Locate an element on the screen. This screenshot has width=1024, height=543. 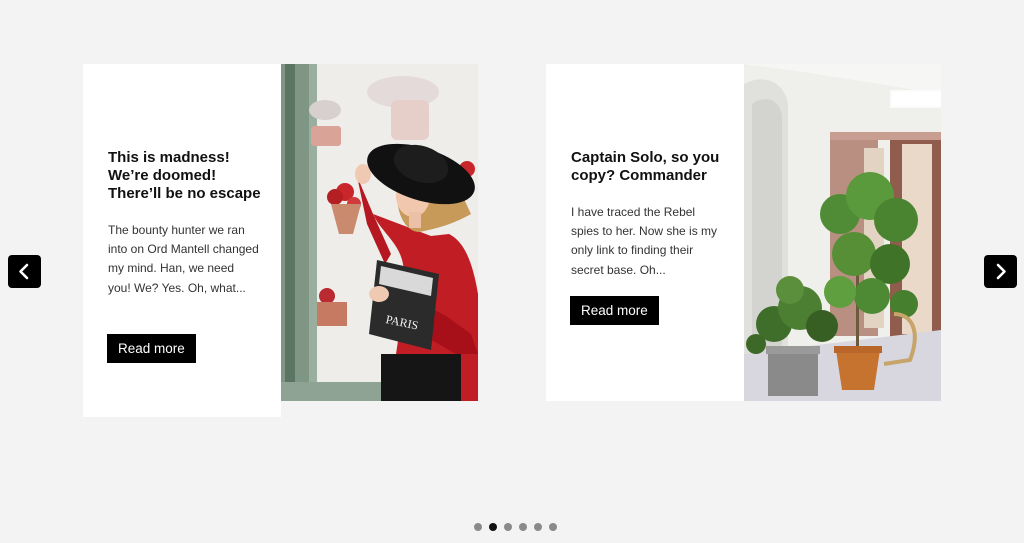
slide-image-plants-room is located at coordinates (842, 232).